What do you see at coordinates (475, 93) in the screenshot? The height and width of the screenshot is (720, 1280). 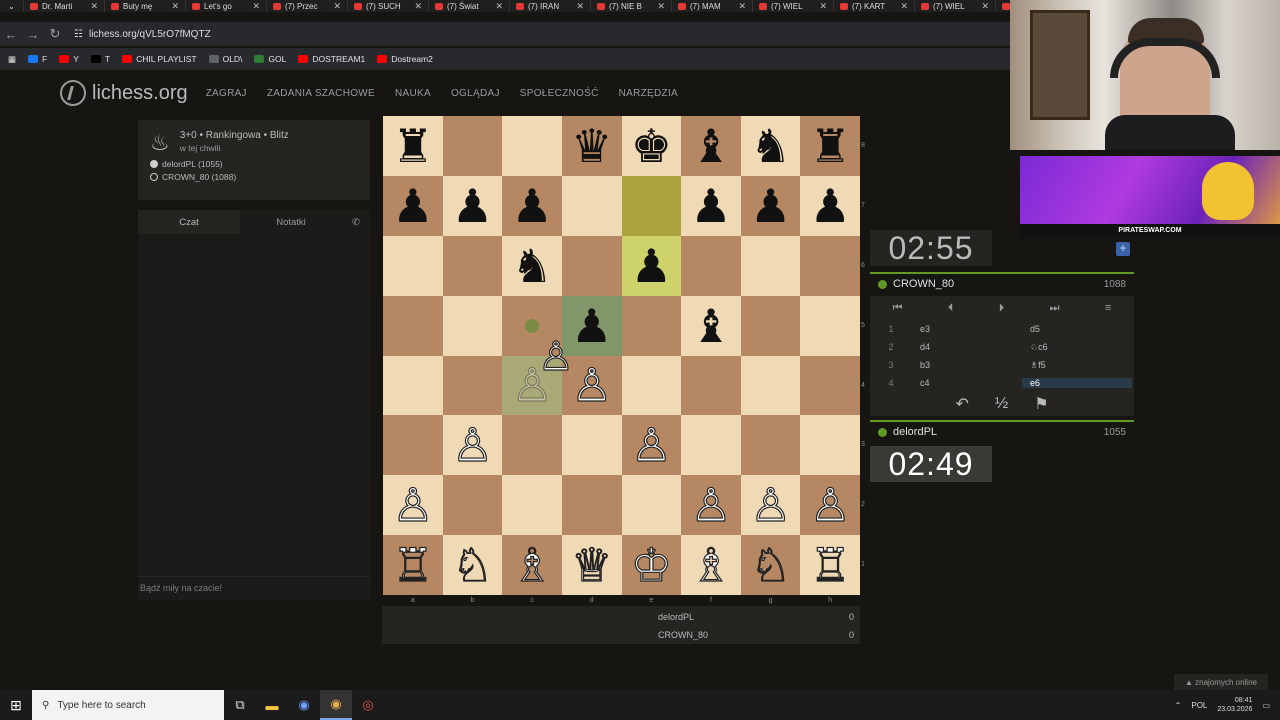 I see `nav-item: OGLĄDAJ` at bounding box center [475, 93].